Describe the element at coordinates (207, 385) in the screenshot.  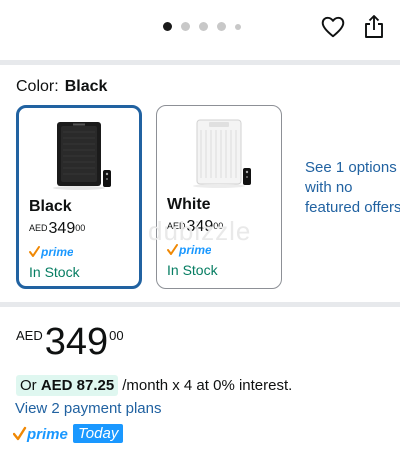
I see `installment-terms: /month x 4 at 0% interest.` at that location.